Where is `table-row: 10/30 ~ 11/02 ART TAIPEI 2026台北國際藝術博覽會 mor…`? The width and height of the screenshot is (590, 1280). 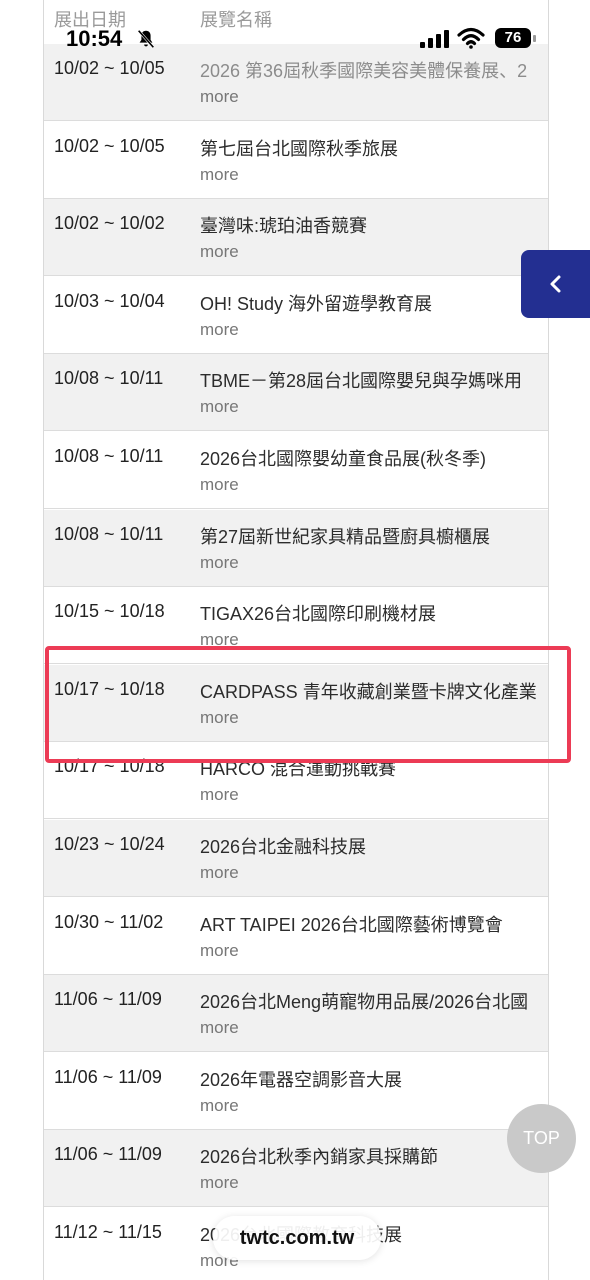 table-row: 10/30 ~ 11/02 ART TAIPEI 2026台北國際藝術博覽會 mor… is located at coordinates (296, 936).